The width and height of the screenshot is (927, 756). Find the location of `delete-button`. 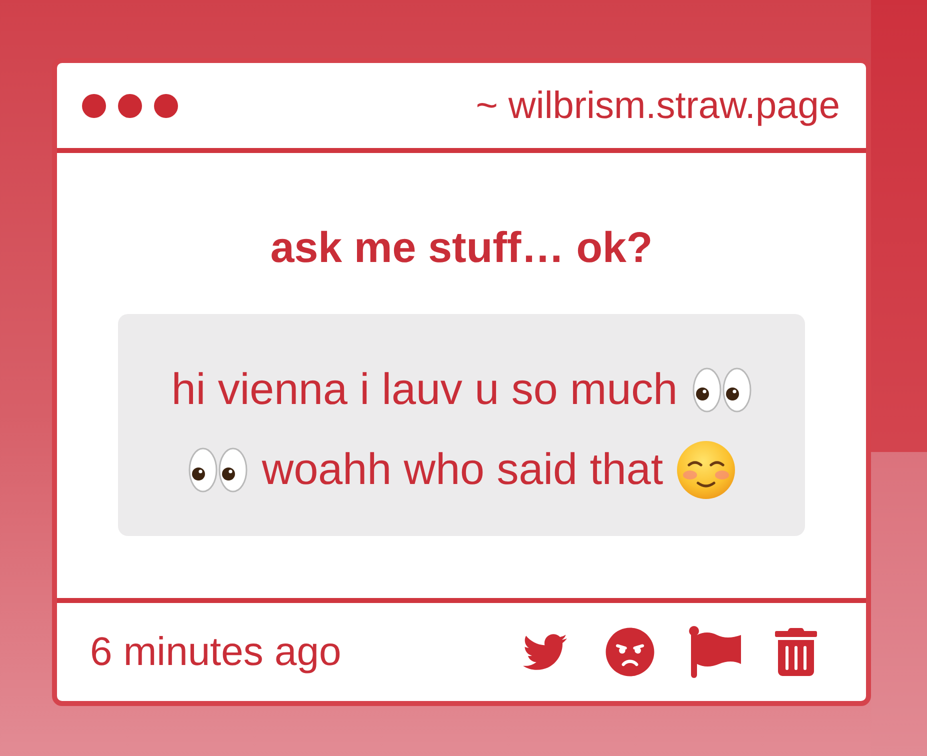

delete-button is located at coordinates (796, 652).